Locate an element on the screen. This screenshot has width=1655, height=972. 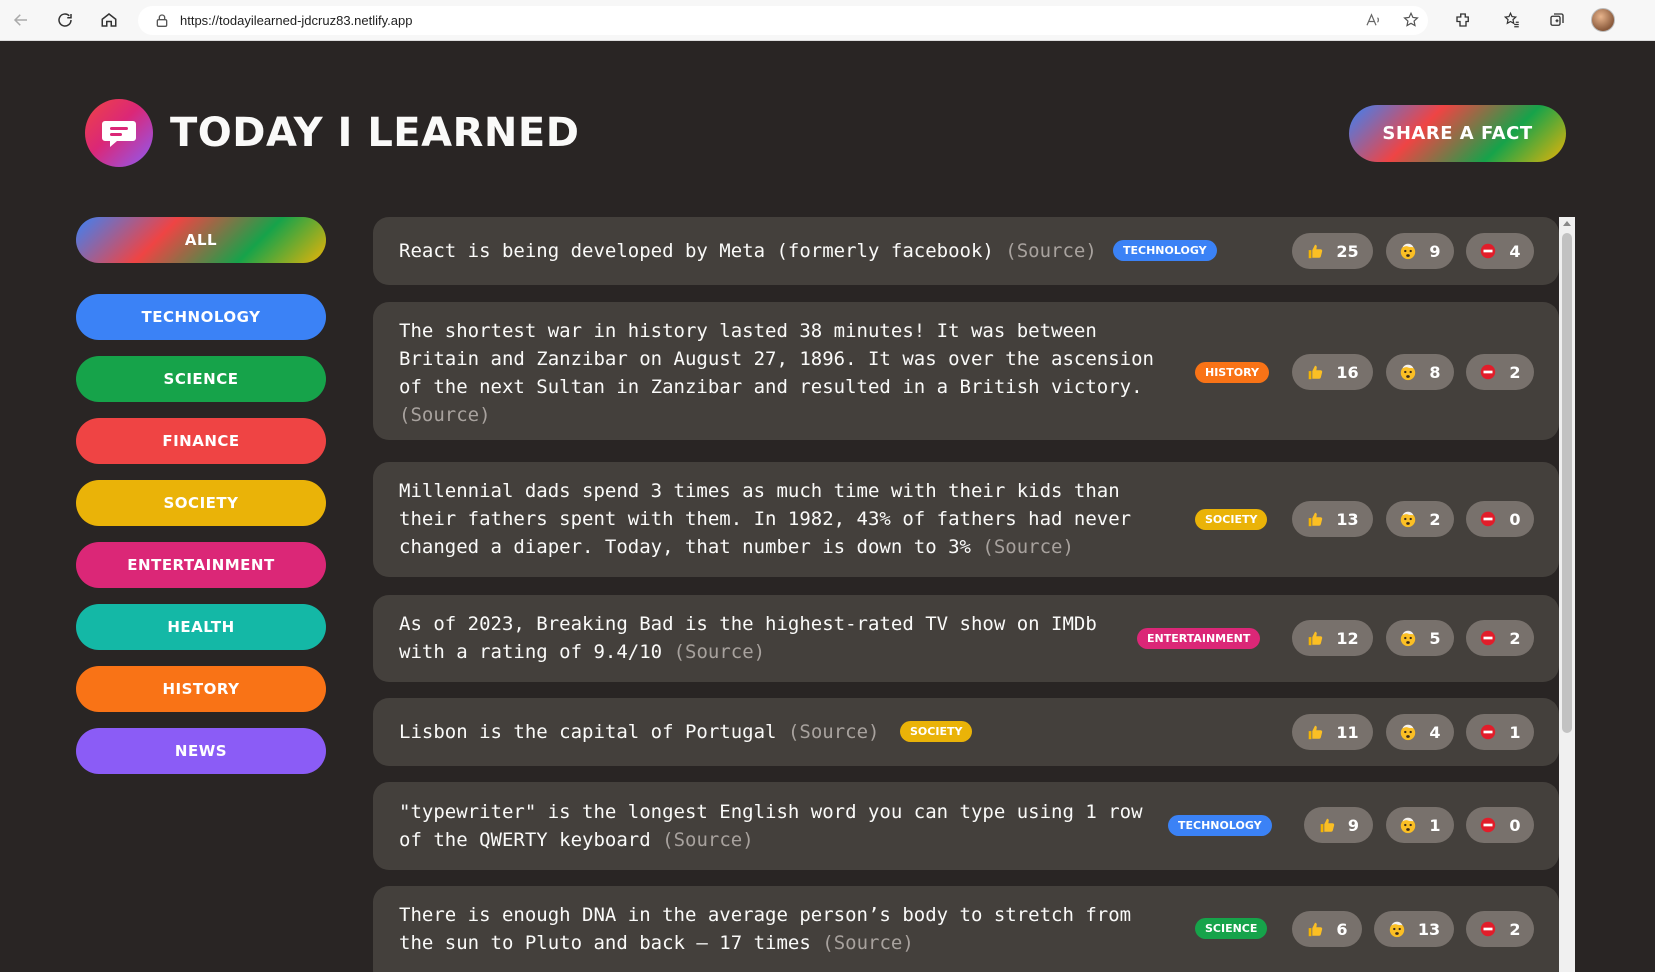
vote-like-button: 6 is located at coordinates (1327, 929).